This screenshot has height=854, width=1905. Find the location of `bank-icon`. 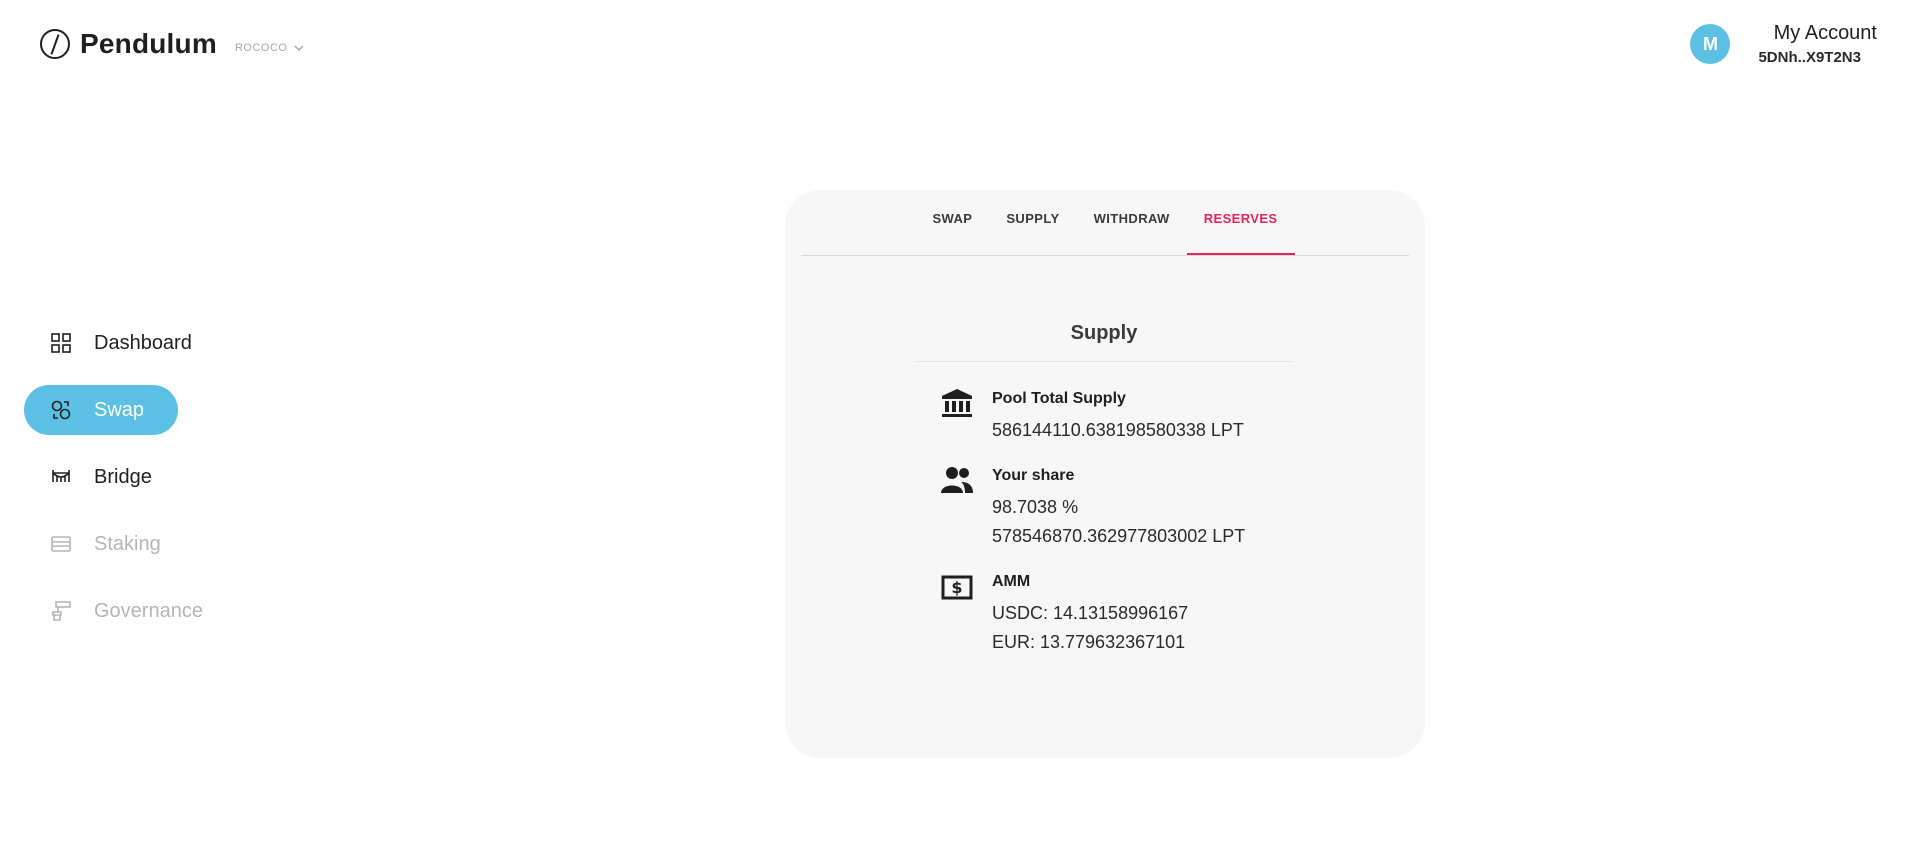

bank-icon is located at coordinates (957, 403).